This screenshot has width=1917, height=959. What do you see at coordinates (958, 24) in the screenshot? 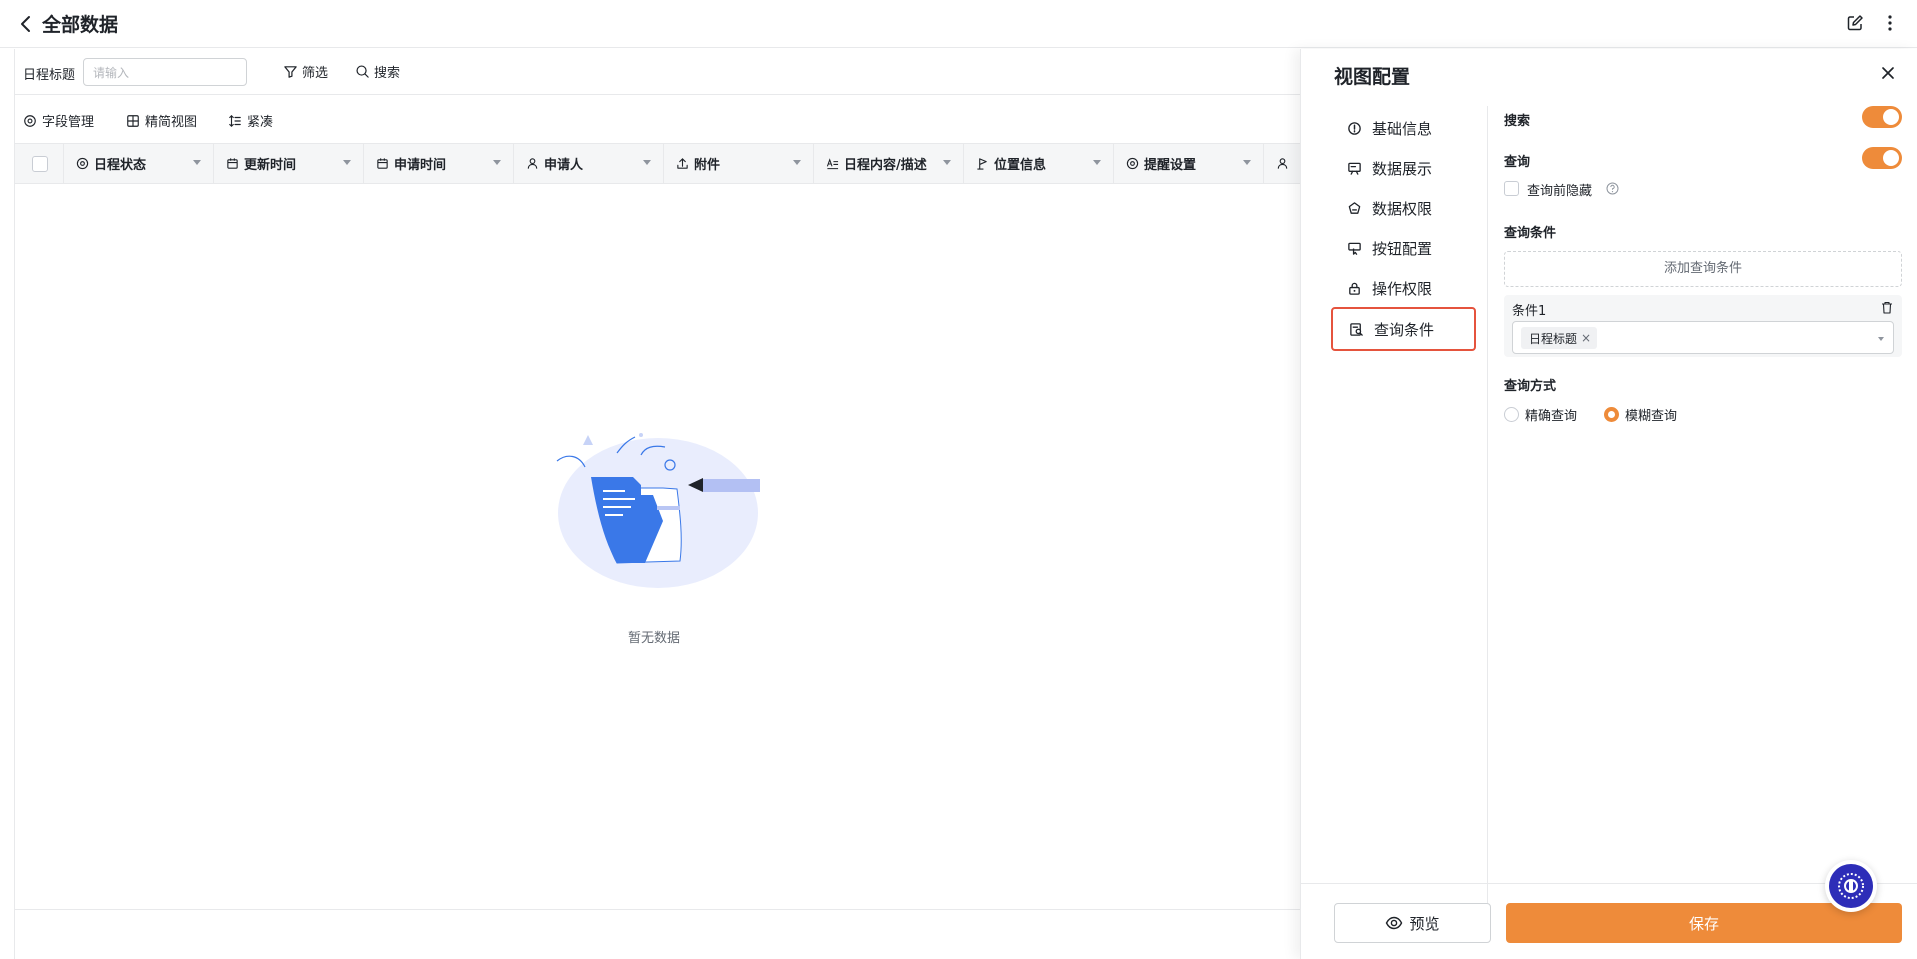
I see `page-header: 全部数据` at bounding box center [958, 24].